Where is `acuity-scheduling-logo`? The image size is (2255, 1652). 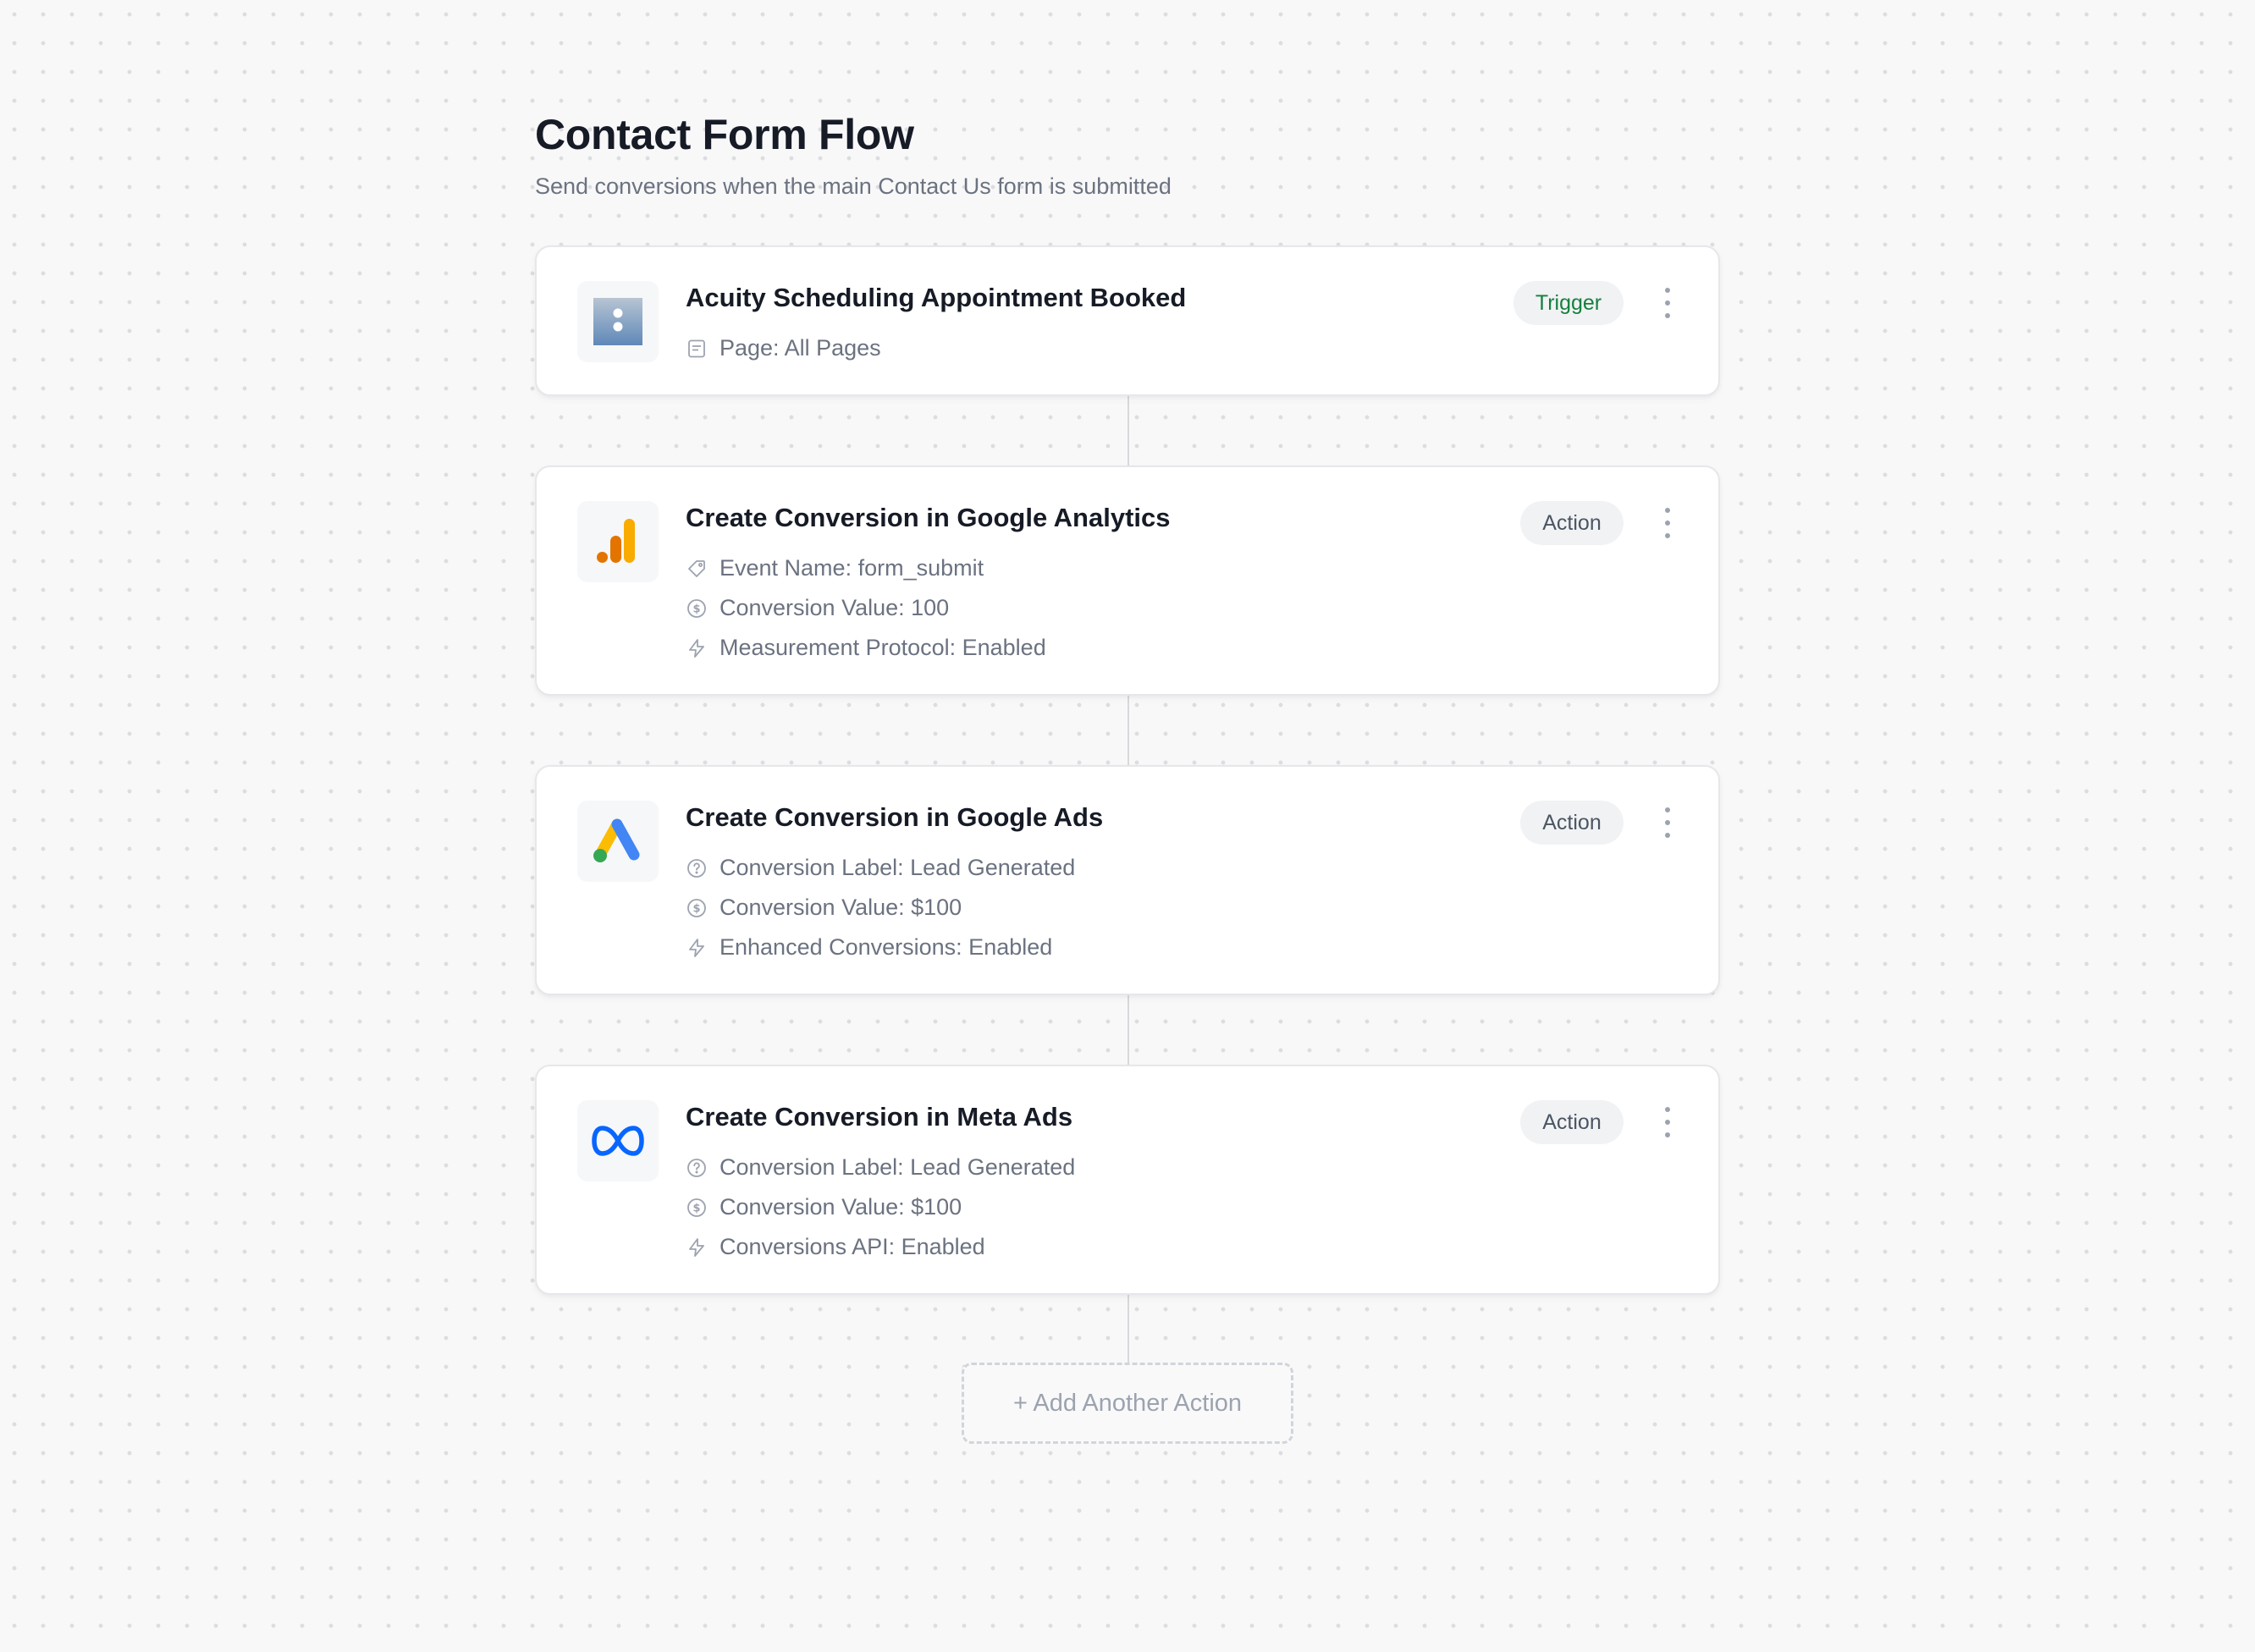 acuity-scheduling-logo is located at coordinates (618, 321).